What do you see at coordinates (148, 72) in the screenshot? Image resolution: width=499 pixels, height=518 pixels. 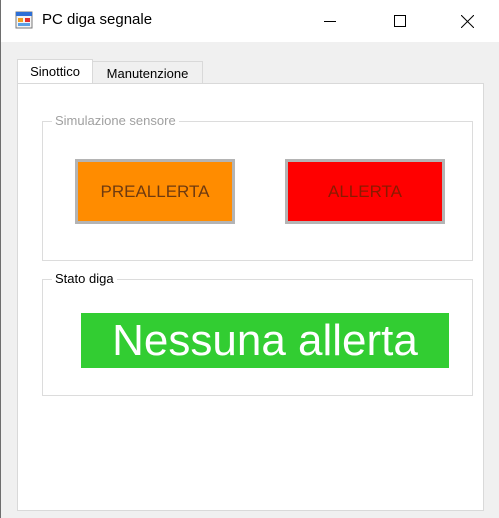 I see `tab-manutenzione: Manutenzione` at bounding box center [148, 72].